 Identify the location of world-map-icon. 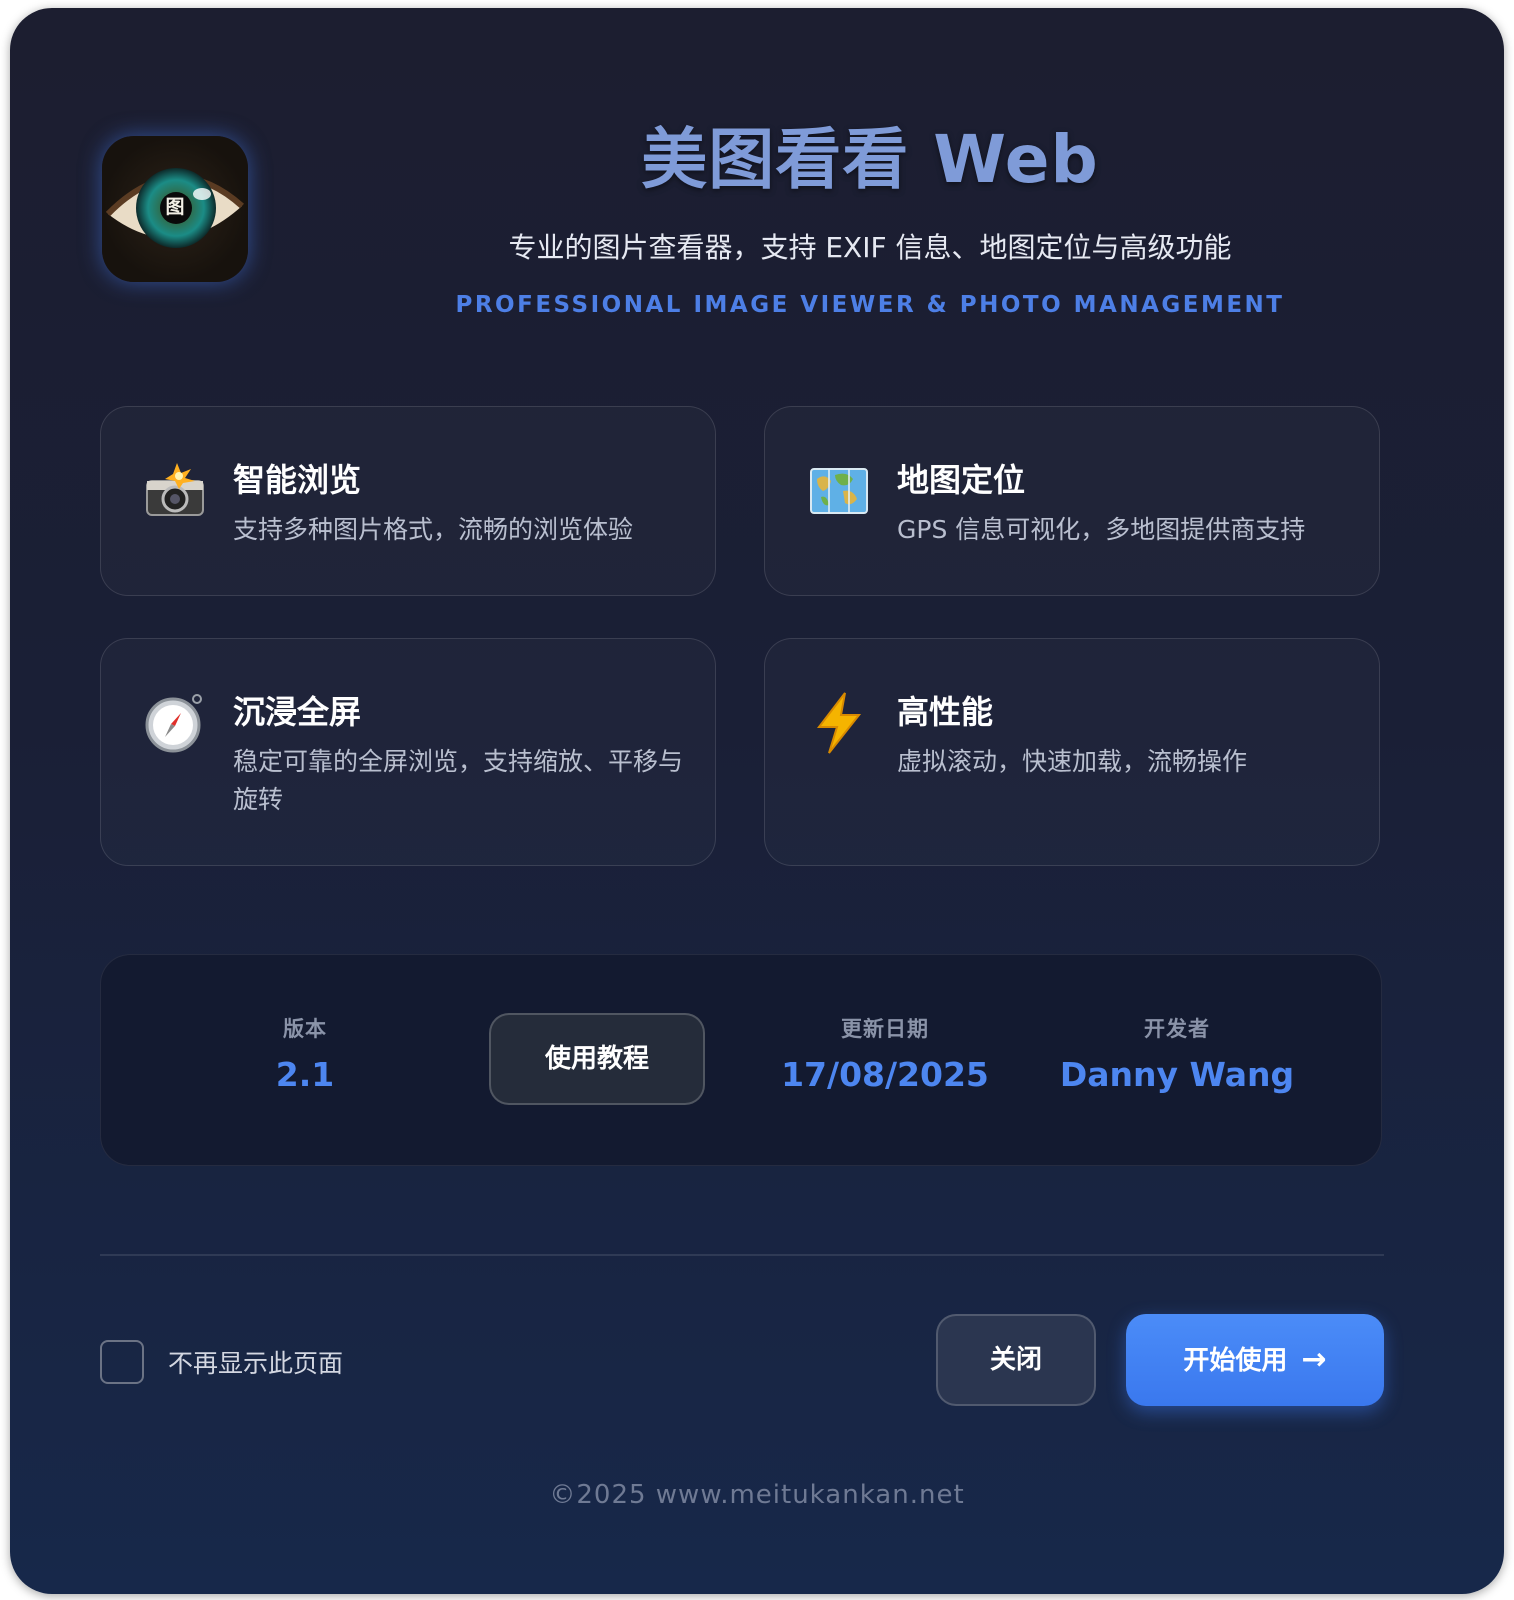
(839, 491).